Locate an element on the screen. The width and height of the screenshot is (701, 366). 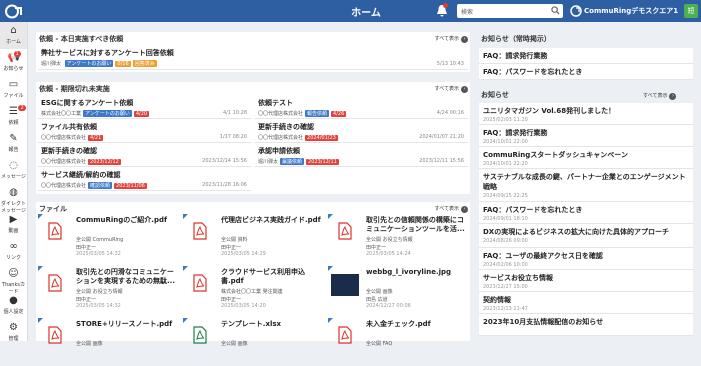
dm-icon: ◍ is located at coordinates (13, 192).